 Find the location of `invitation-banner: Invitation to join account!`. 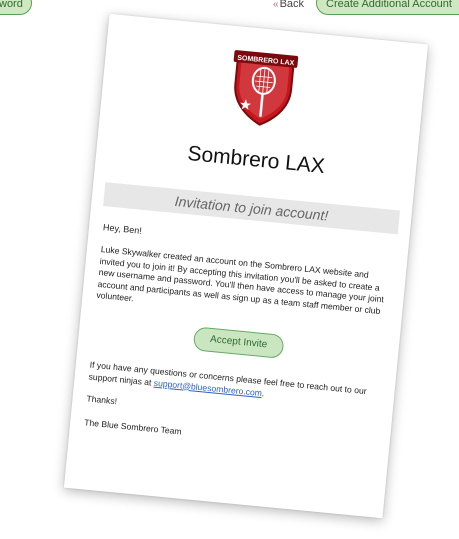

invitation-banner: Invitation to join account! is located at coordinates (252, 208).